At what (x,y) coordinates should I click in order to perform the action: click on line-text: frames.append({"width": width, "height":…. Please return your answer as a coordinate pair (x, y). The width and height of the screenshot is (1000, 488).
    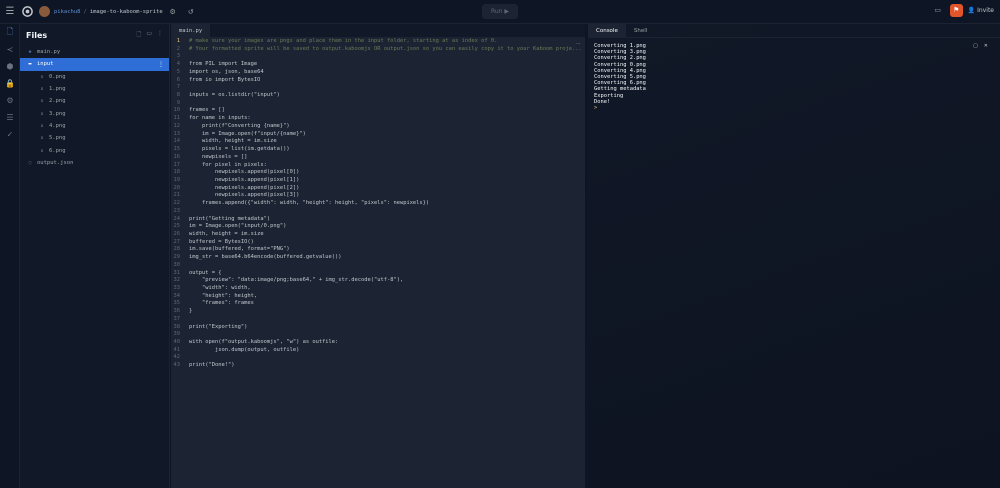
    Looking at the image, I should click on (309, 203).